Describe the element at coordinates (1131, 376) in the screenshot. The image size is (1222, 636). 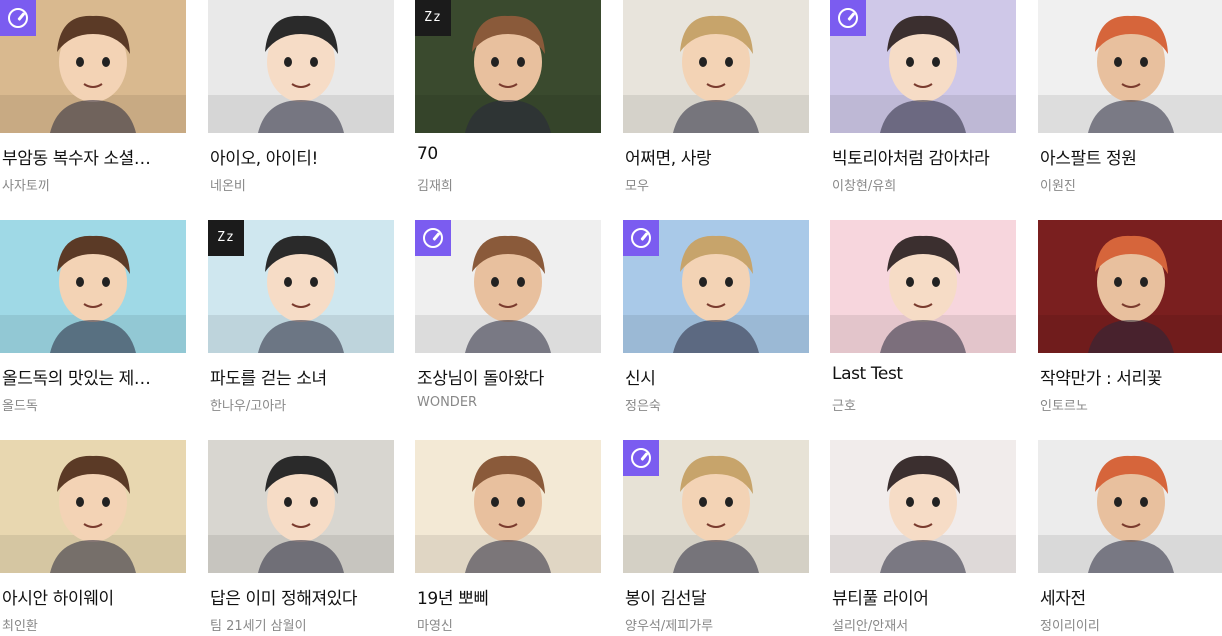
I see `webtoon-title: 작약만가 : 서리꽃` at that location.